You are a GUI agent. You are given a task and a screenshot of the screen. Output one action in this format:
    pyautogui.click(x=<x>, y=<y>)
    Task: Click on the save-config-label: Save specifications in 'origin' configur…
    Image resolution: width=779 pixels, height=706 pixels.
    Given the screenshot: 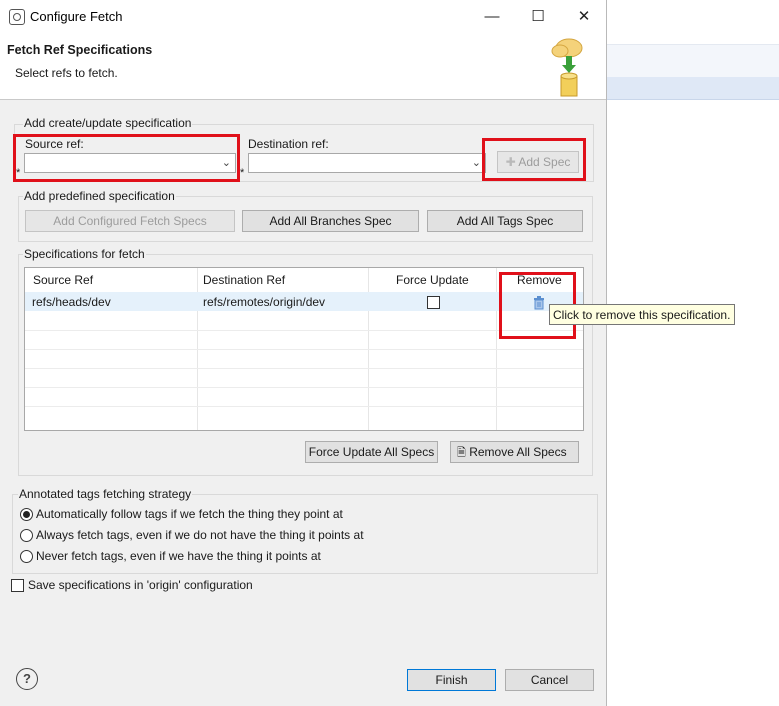 What is the action you would take?
    pyautogui.click(x=140, y=585)
    